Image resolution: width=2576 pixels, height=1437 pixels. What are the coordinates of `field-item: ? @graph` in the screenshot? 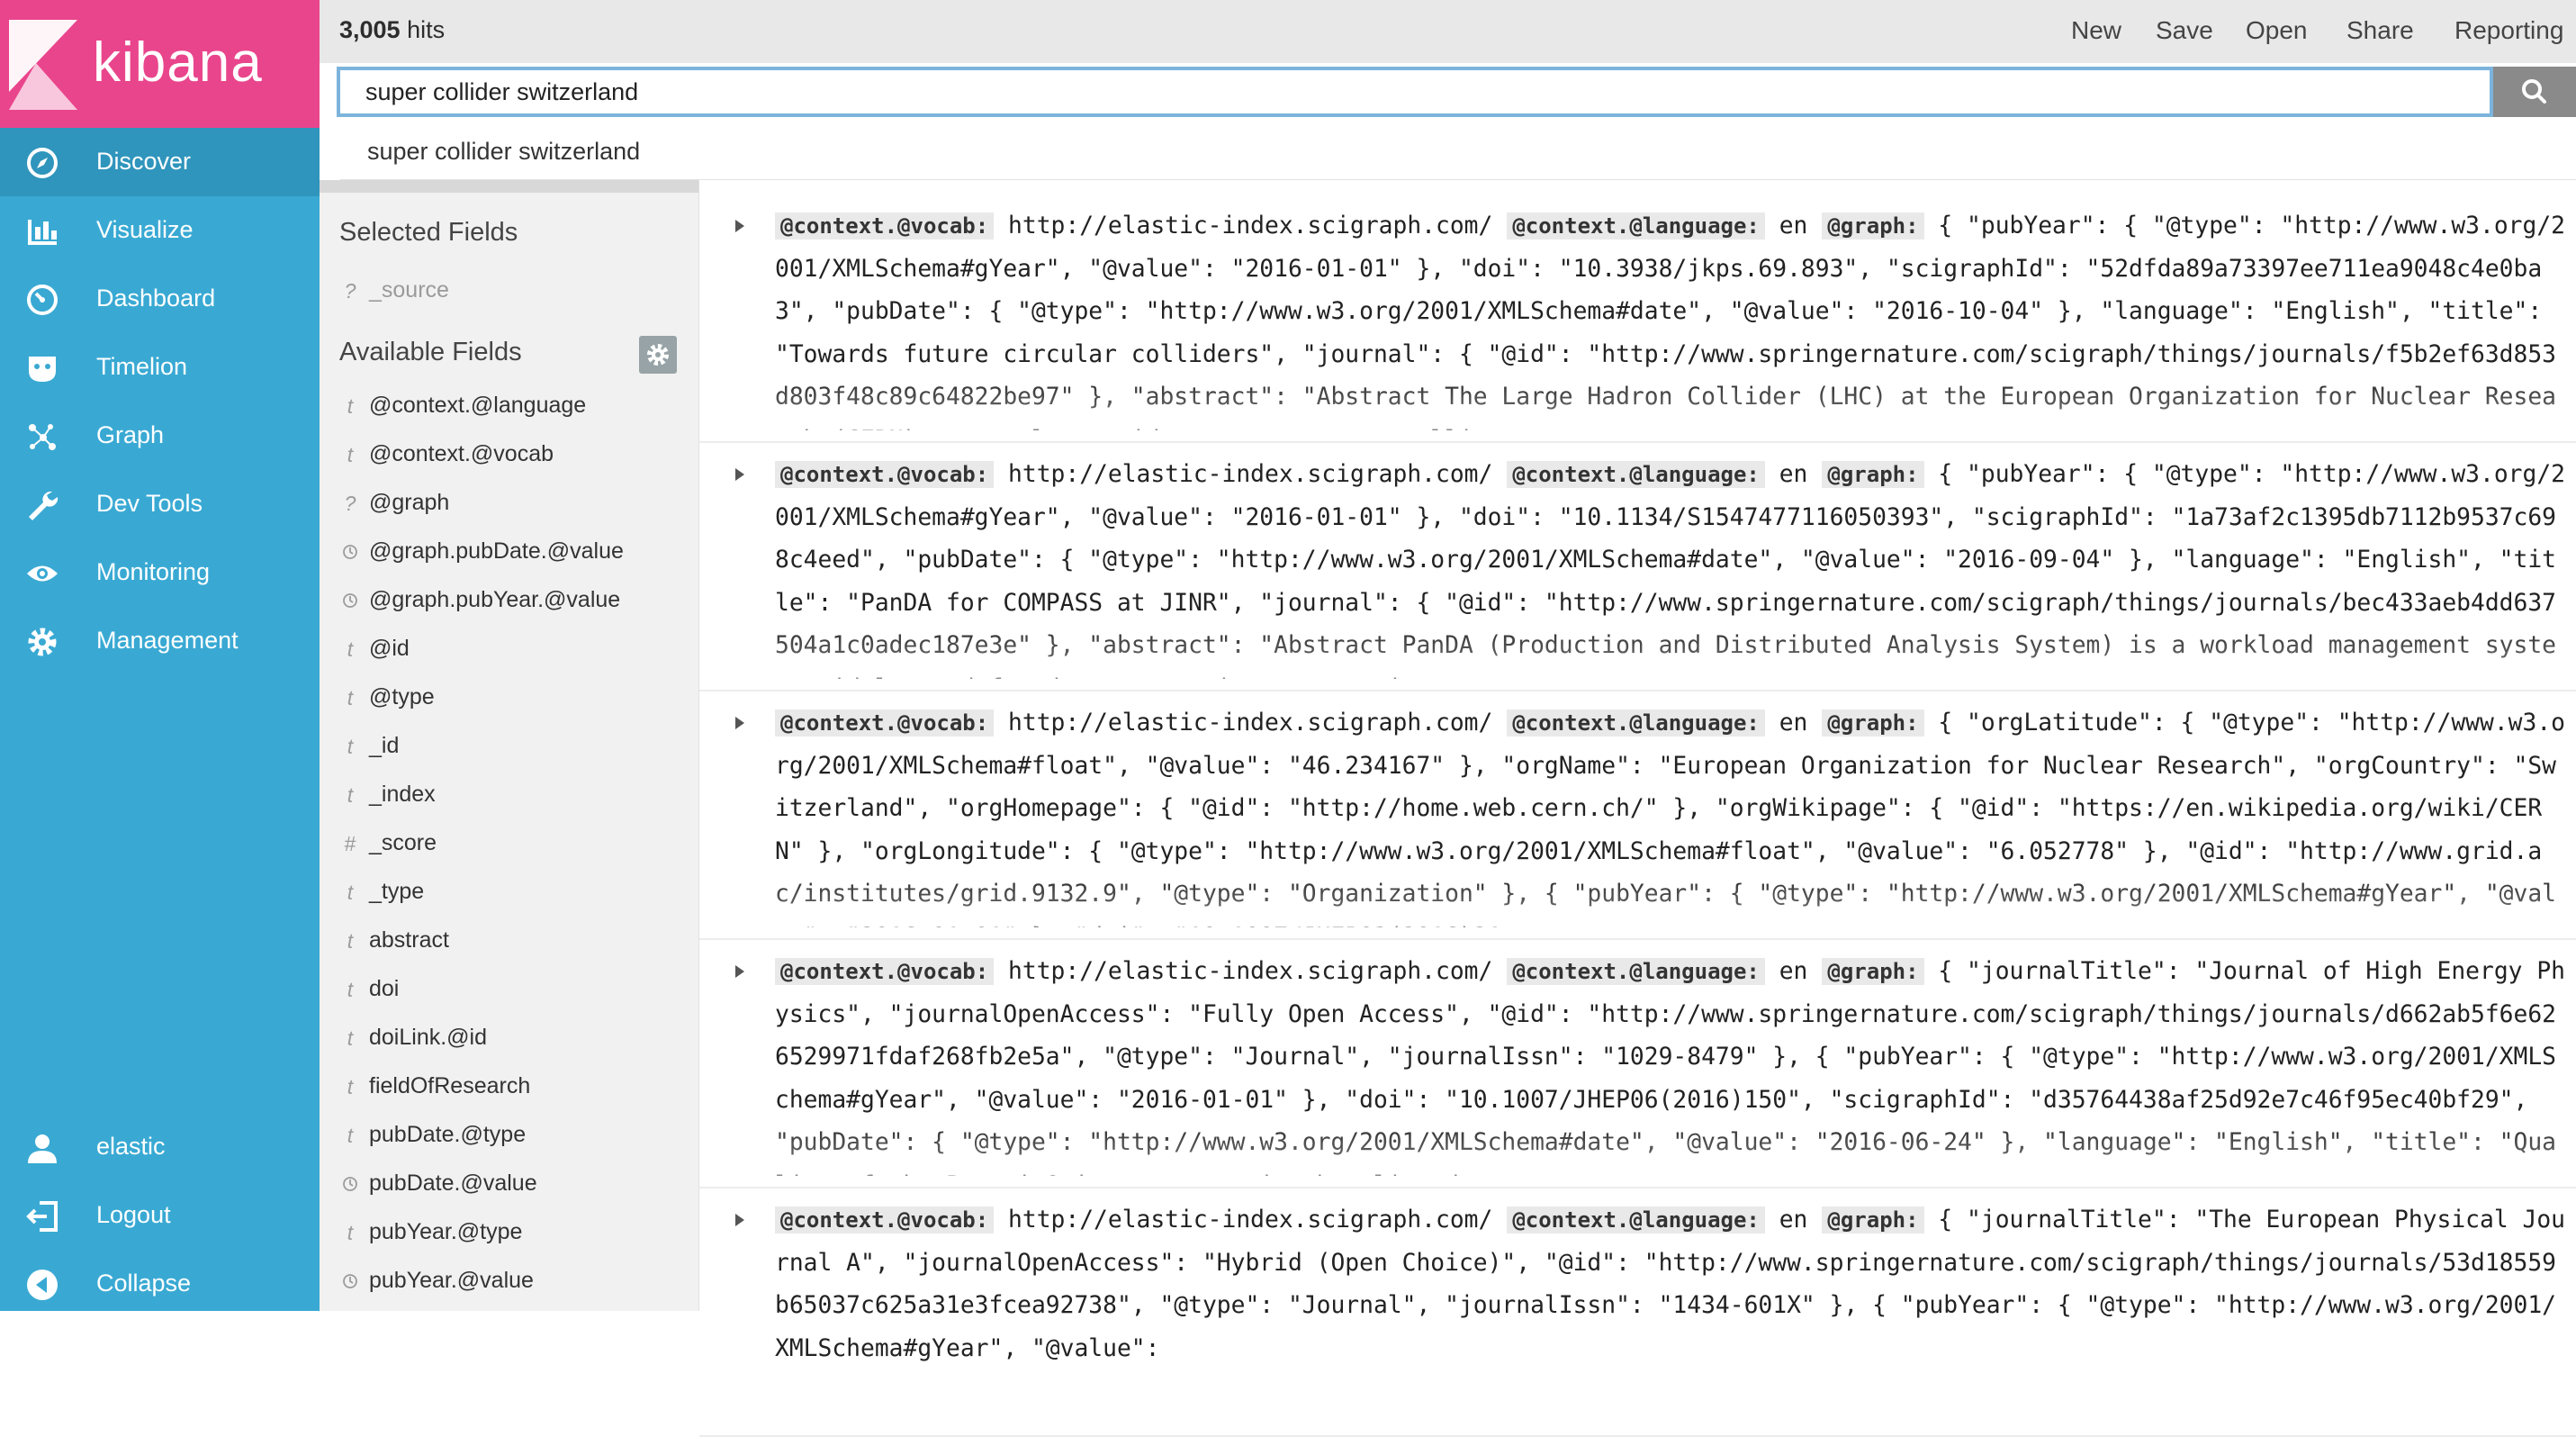 It's located at (509, 505).